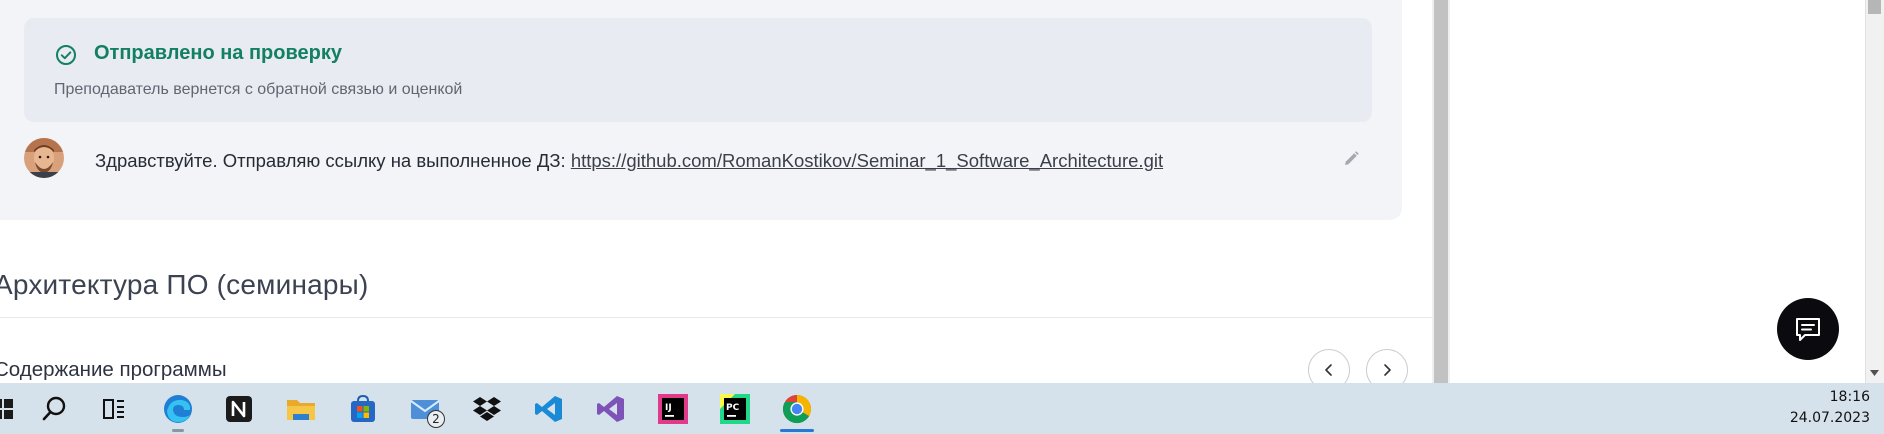  I want to click on taskbar-mail: 2, so click(425, 408).